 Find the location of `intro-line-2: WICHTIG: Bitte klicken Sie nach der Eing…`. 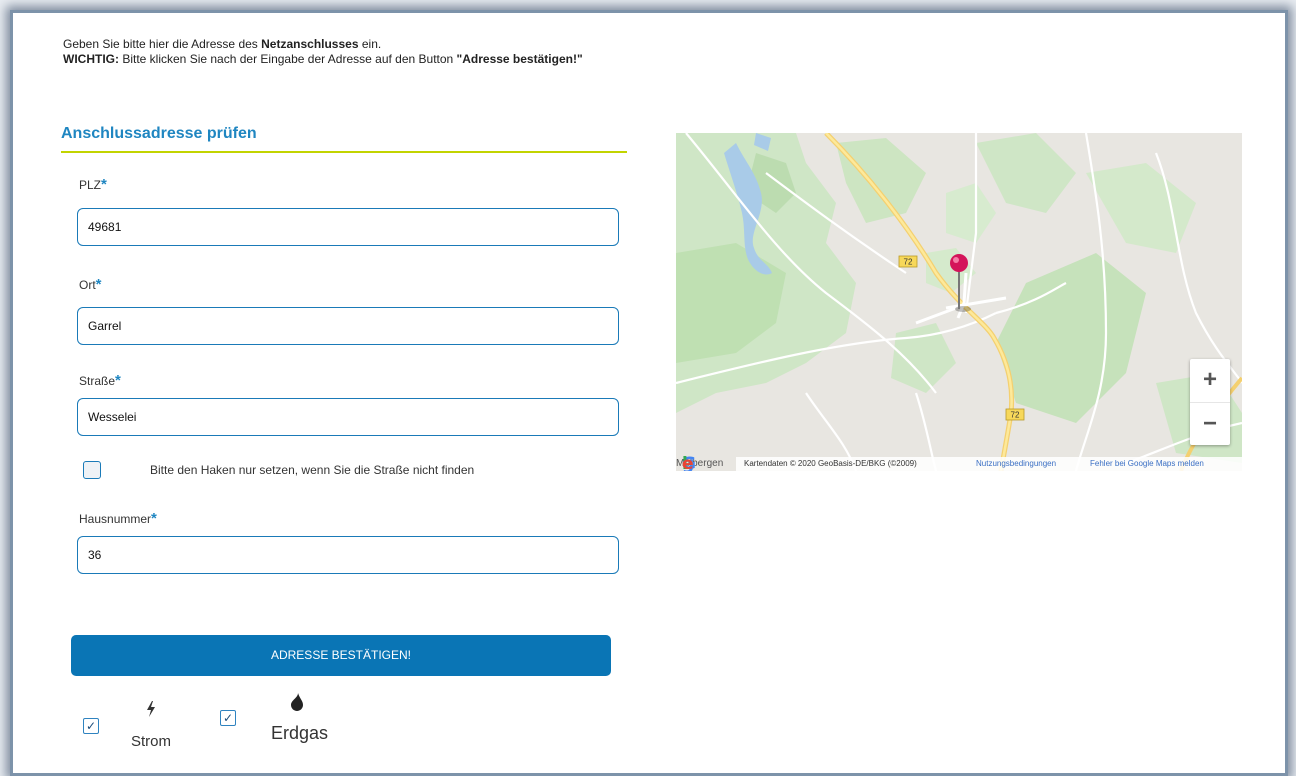

intro-line-2: WICHTIG: Bitte klicken Sie nach der Eing… is located at coordinates (323, 59).